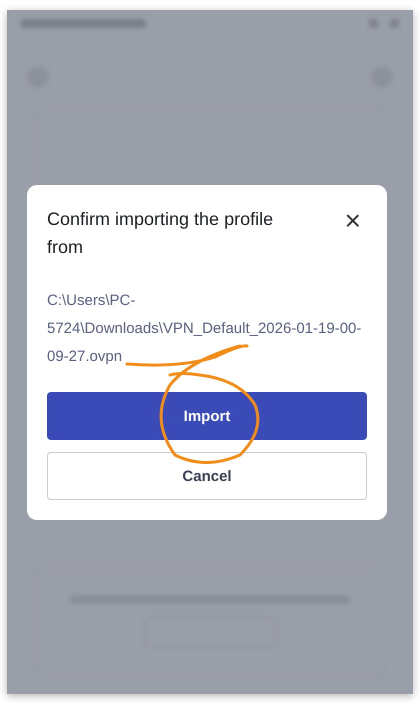  What do you see at coordinates (207, 416) in the screenshot?
I see `import-button: Import` at bounding box center [207, 416].